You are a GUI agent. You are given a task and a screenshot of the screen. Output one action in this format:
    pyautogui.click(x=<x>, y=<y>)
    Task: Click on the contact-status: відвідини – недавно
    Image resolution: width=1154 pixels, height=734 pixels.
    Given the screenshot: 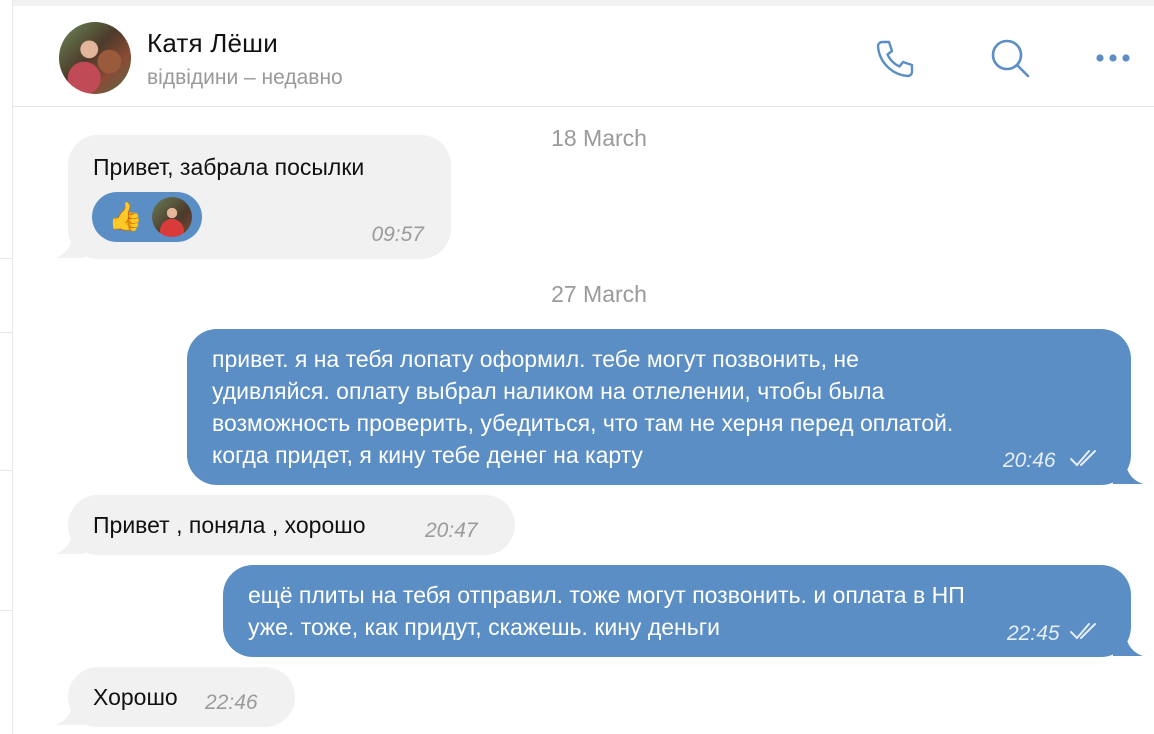 What is the action you would take?
    pyautogui.click(x=245, y=77)
    